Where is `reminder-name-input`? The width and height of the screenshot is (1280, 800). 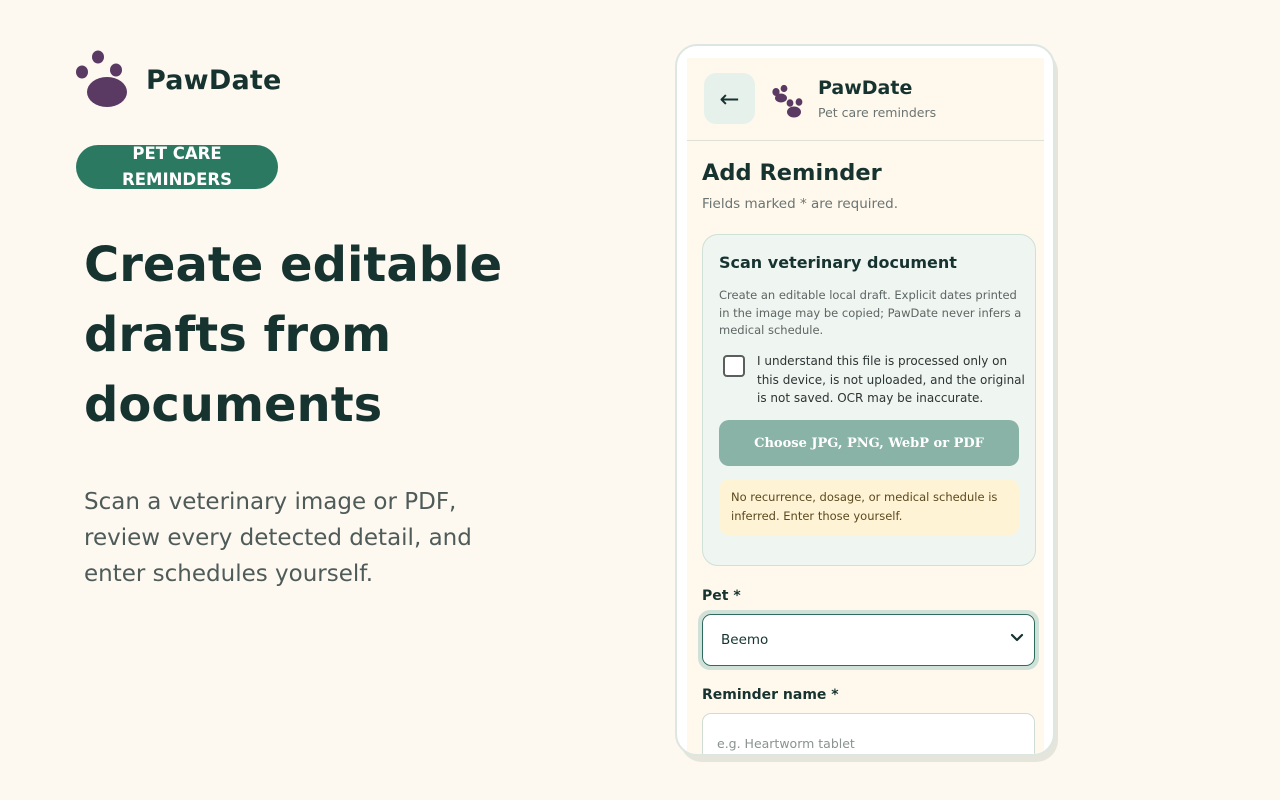
reminder-name-input is located at coordinates (868, 733).